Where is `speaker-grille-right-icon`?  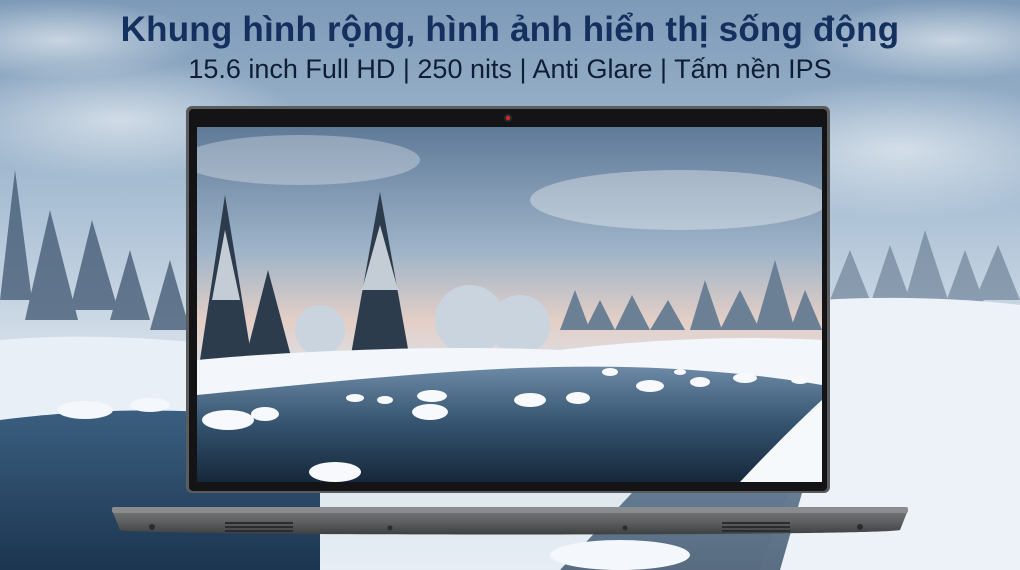 speaker-grille-right-icon is located at coordinates (756, 527).